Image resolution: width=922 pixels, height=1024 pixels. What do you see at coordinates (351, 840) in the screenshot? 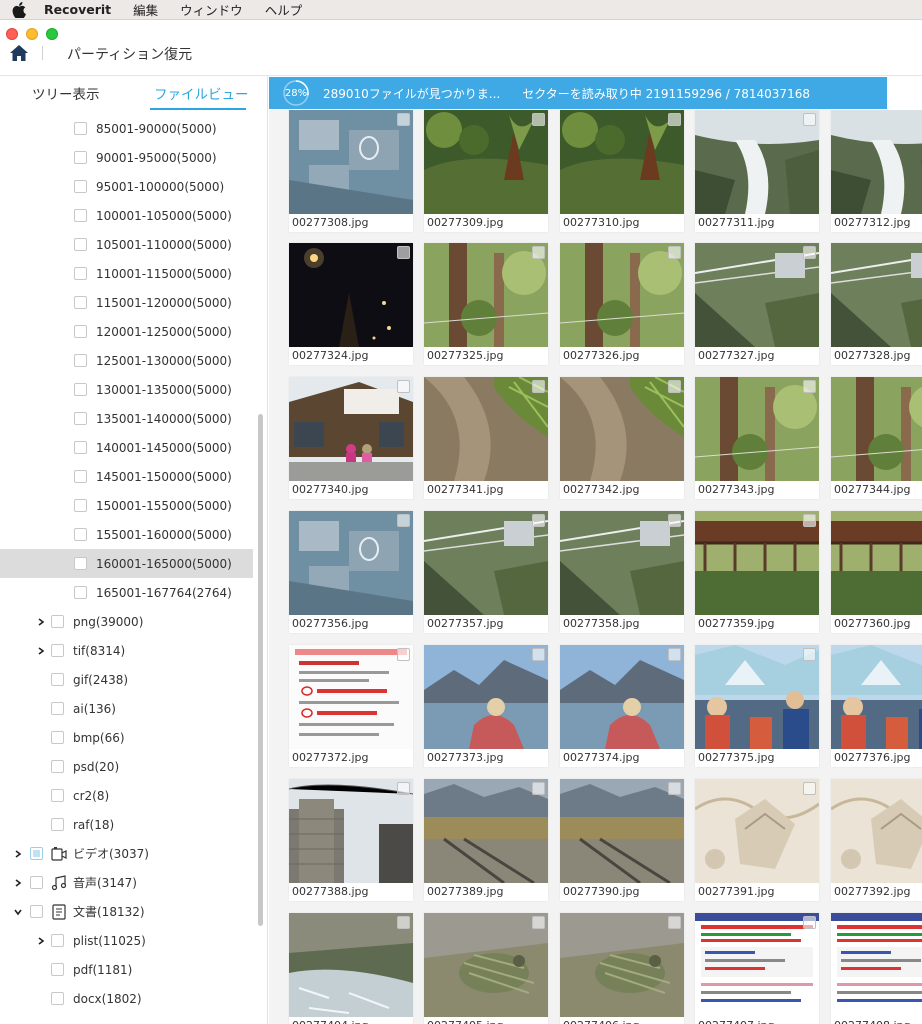
I see `file-card: 00277388.jpg` at bounding box center [351, 840].